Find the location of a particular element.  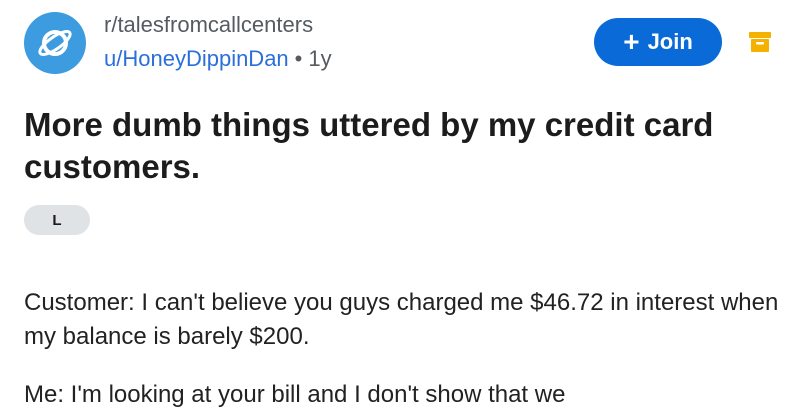

author-link: u/HoneyDippinDan is located at coordinates (196, 58).